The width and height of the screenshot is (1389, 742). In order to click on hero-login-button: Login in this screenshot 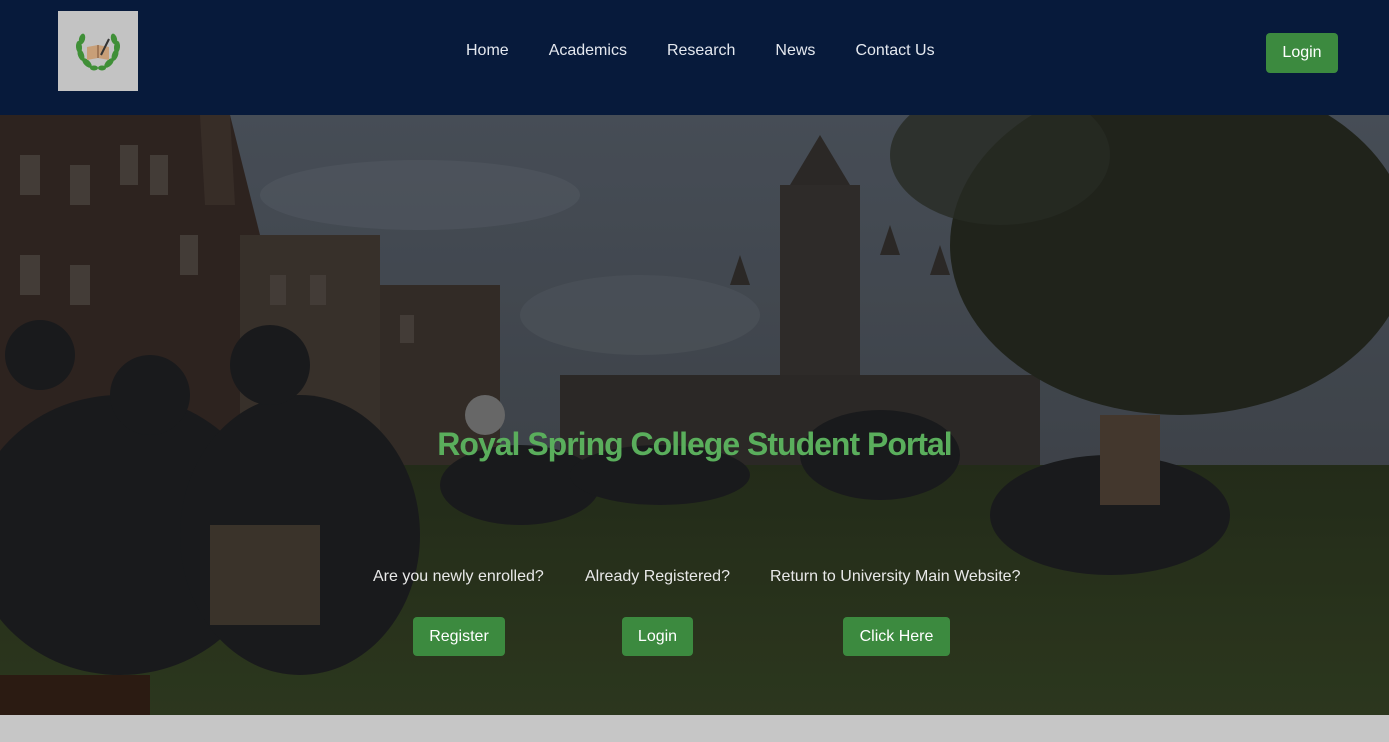, I will do `click(657, 636)`.